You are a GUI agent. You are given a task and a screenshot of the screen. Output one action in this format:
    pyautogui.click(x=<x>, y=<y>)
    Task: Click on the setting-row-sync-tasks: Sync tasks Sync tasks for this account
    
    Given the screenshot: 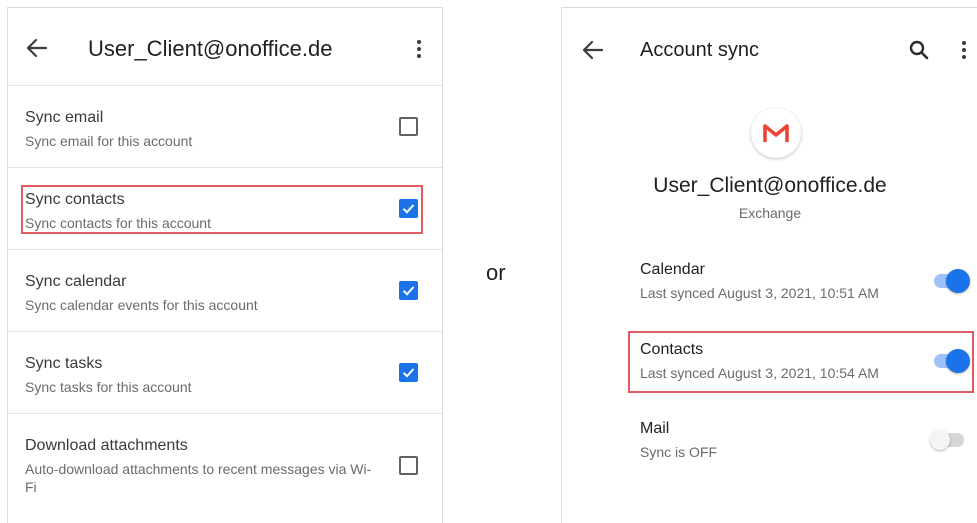 What is the action you would take?
    pyautogui.click(x=225, y=373)
    